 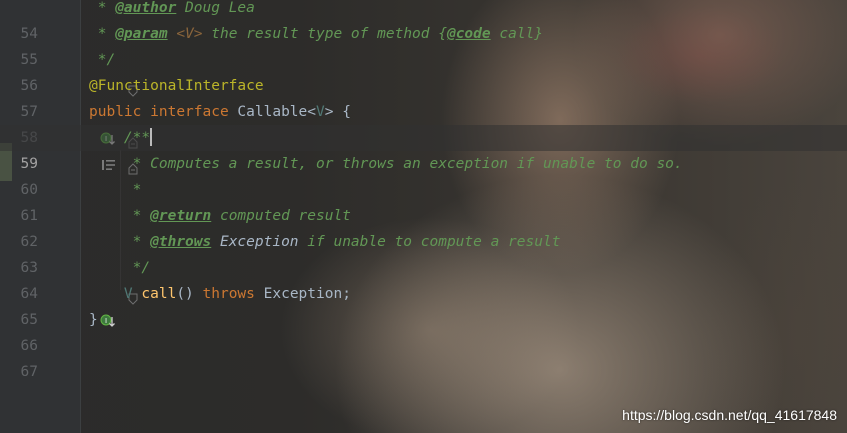 I want to click on code-text: * @author Doug Lea, so click(x=172, y=10).